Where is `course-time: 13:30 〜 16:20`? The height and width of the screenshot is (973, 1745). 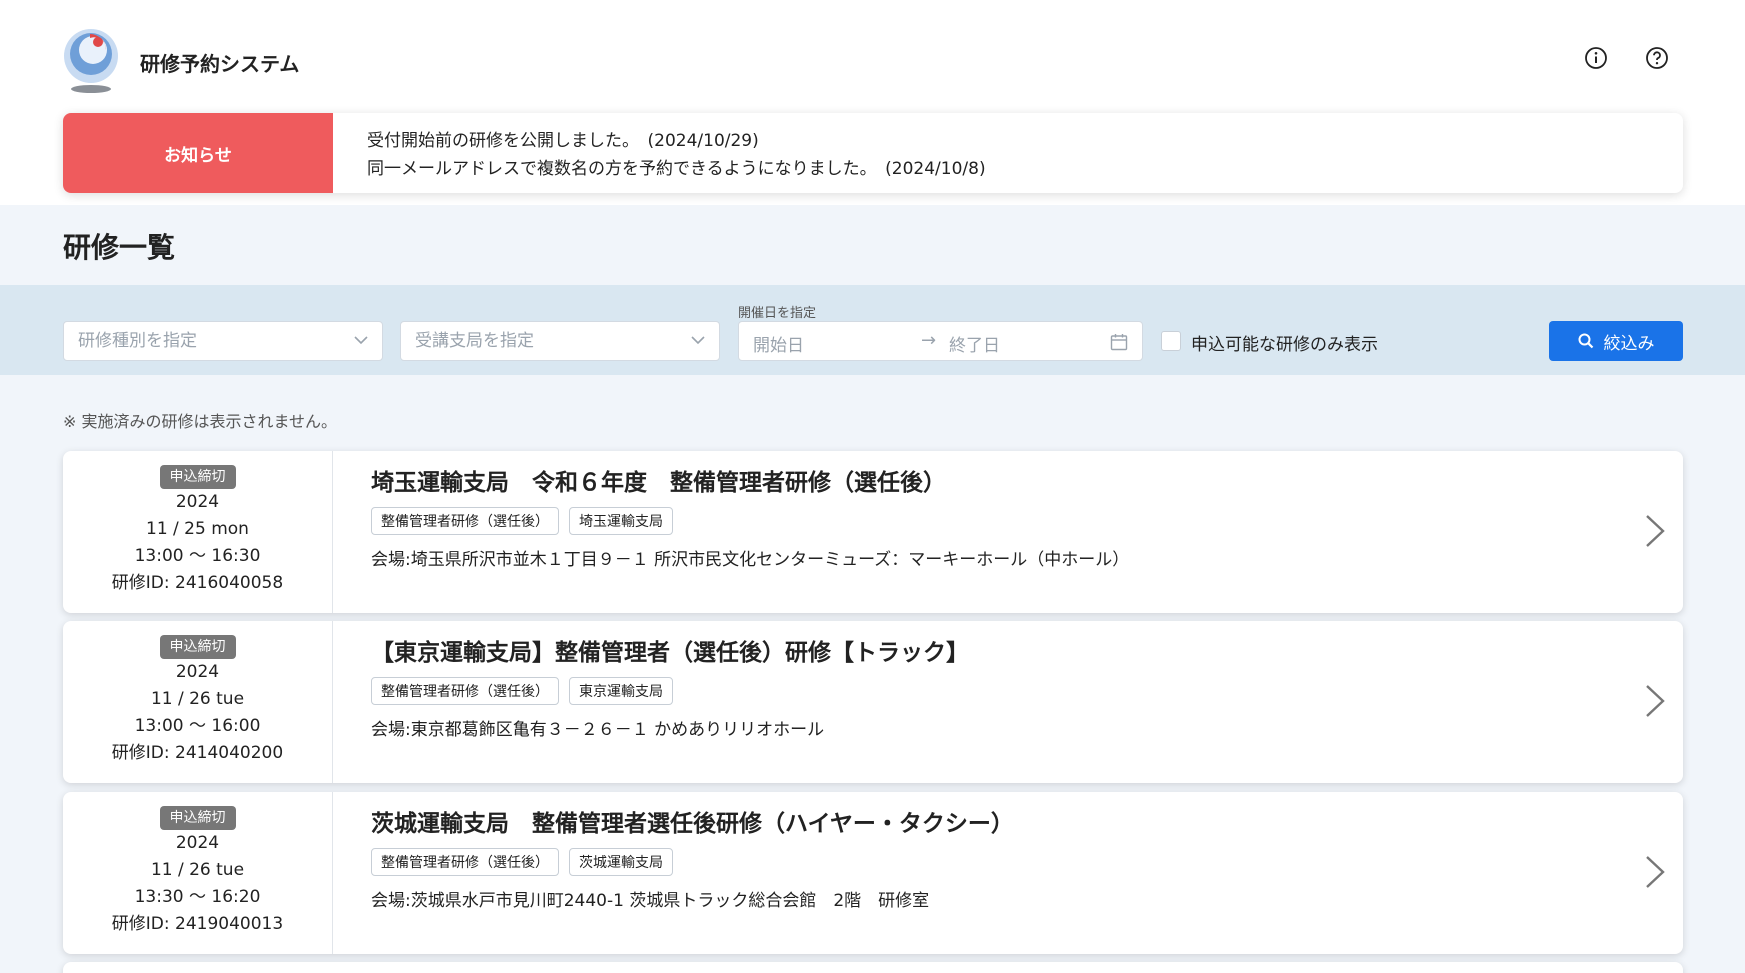 course-time: 13:30 〜 16:20 is located at coordinates (197, 897).